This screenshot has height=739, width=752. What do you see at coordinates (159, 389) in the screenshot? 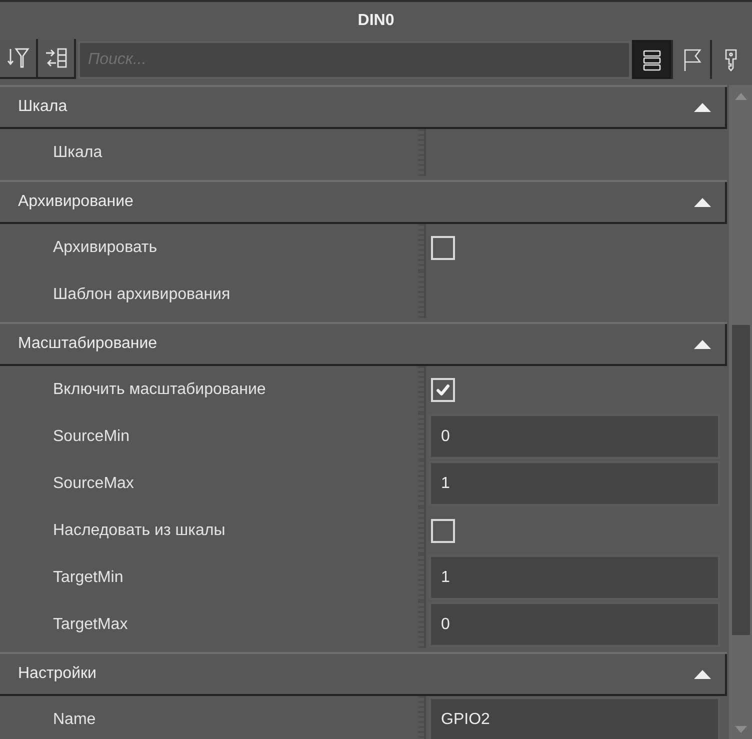
I see `property-label: Включить масштабирование` at bounding box center [159, 389].